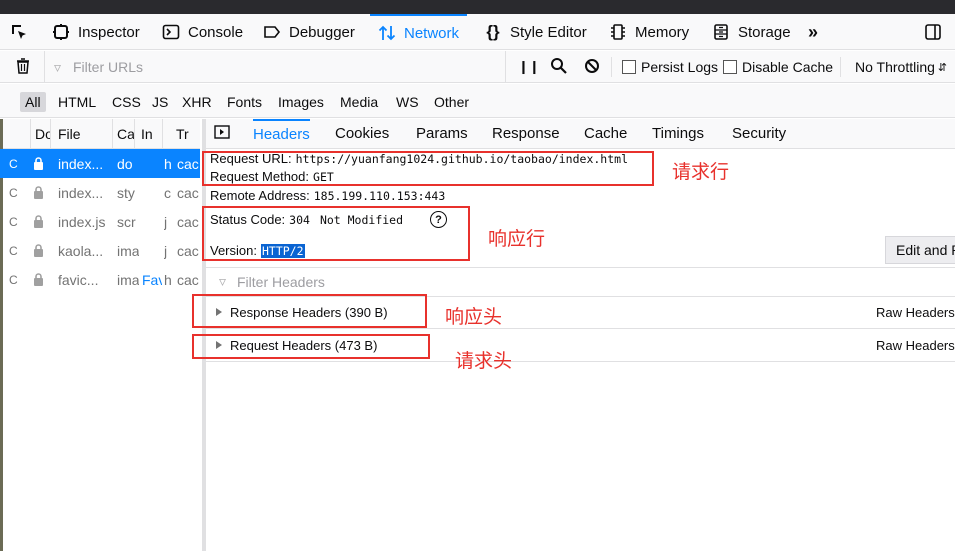 The image size is (955, 551). Describe the element at coordinates (244, 102) in the screenshot. I see `filter-fonts-button: Fonts` at that location.